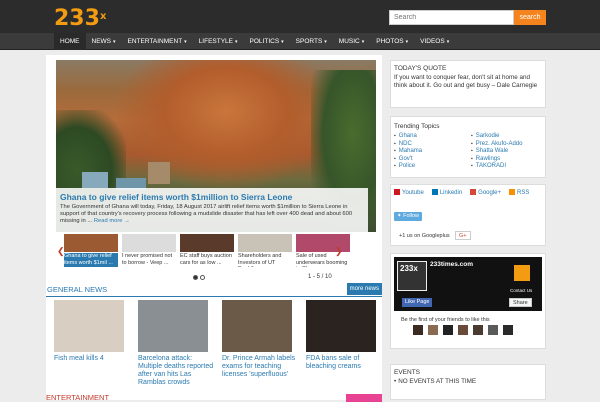  I want to click on twitter-follow-button: ✦ Follow, so click(408, 216).